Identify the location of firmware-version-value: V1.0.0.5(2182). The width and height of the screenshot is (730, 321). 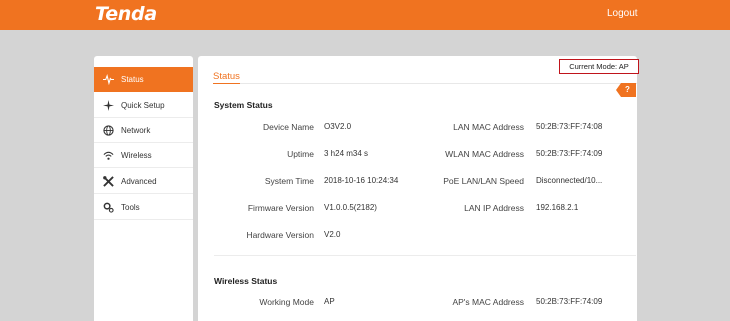
(350, 207).